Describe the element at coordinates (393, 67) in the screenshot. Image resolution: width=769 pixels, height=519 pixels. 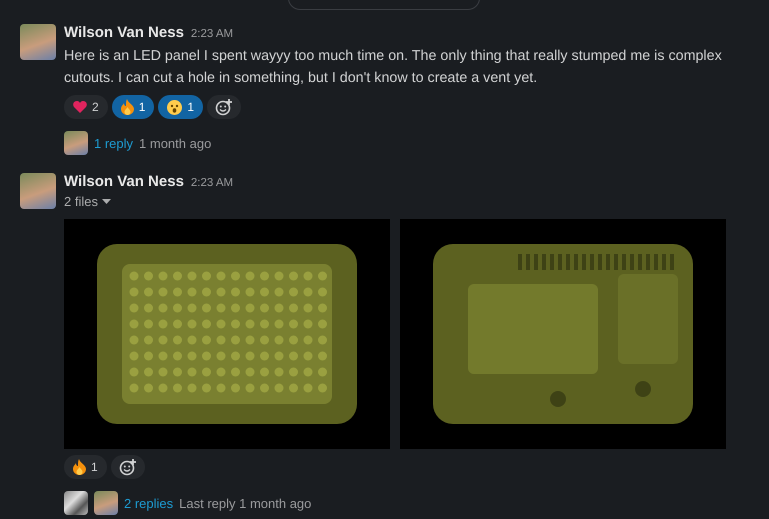
I see `message-text: Here is an LED panel I spent wayyy too much time on. The only thing that really stumped me is complex cutouts. I can cut a hole in something, but I don't know to create a vent yet.` at that location.